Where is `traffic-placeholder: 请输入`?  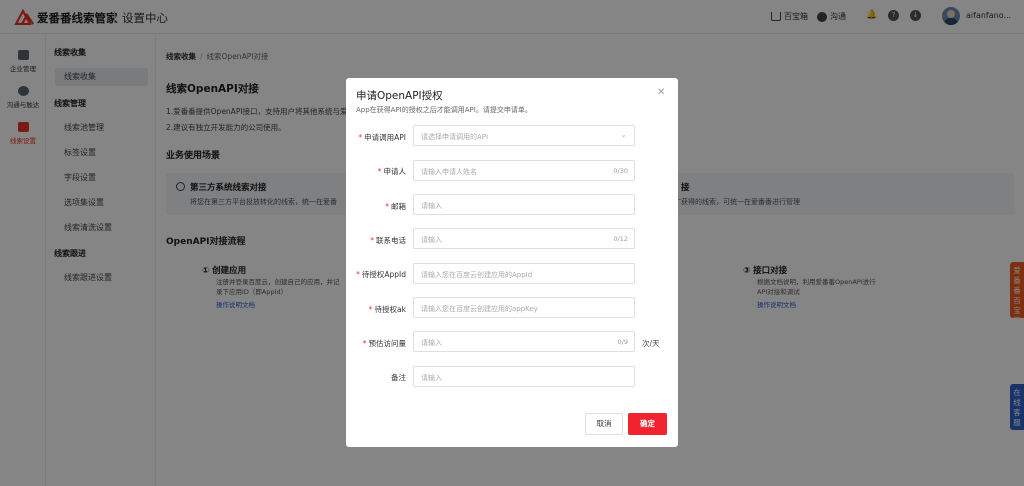
traffic-placeholder: 请输入 is located at coordinates (431, 343).